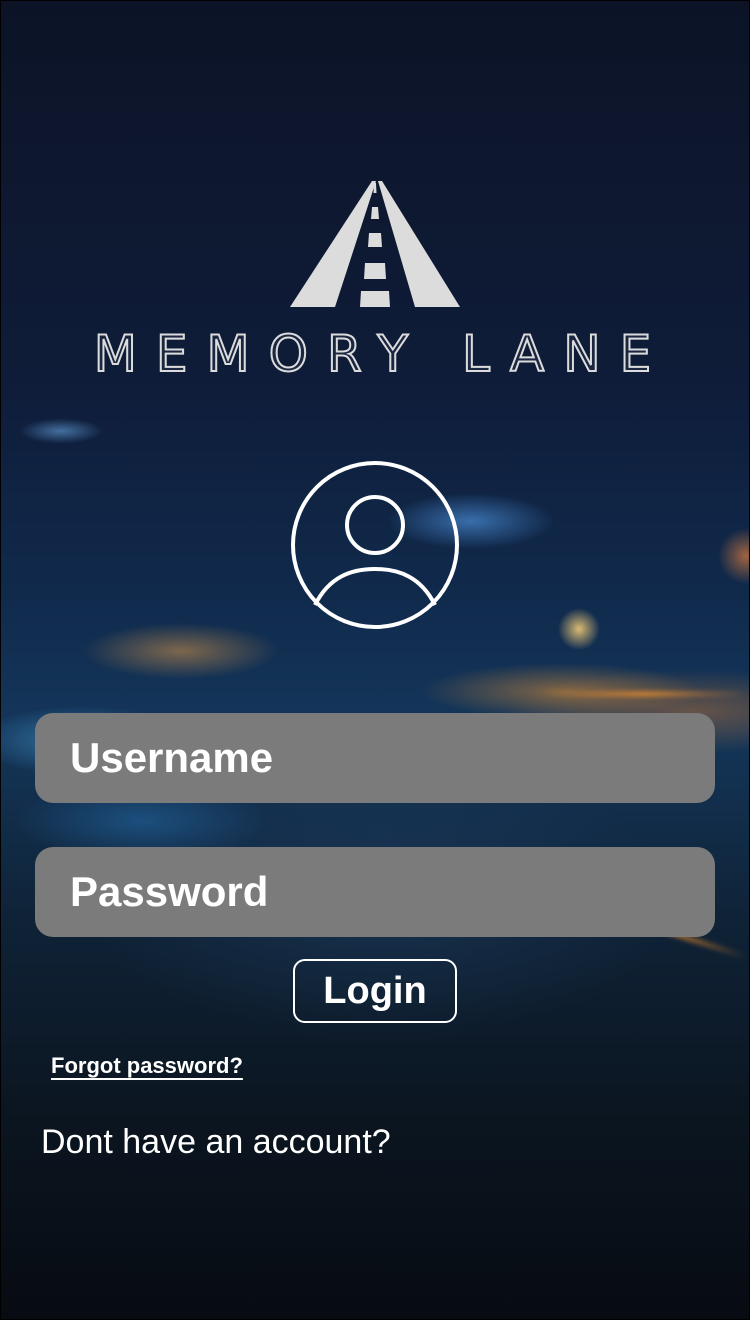  What do you see at coordinates (392, 758) in the screenshot?
I see `username-input` at bounding box center [392, 758].